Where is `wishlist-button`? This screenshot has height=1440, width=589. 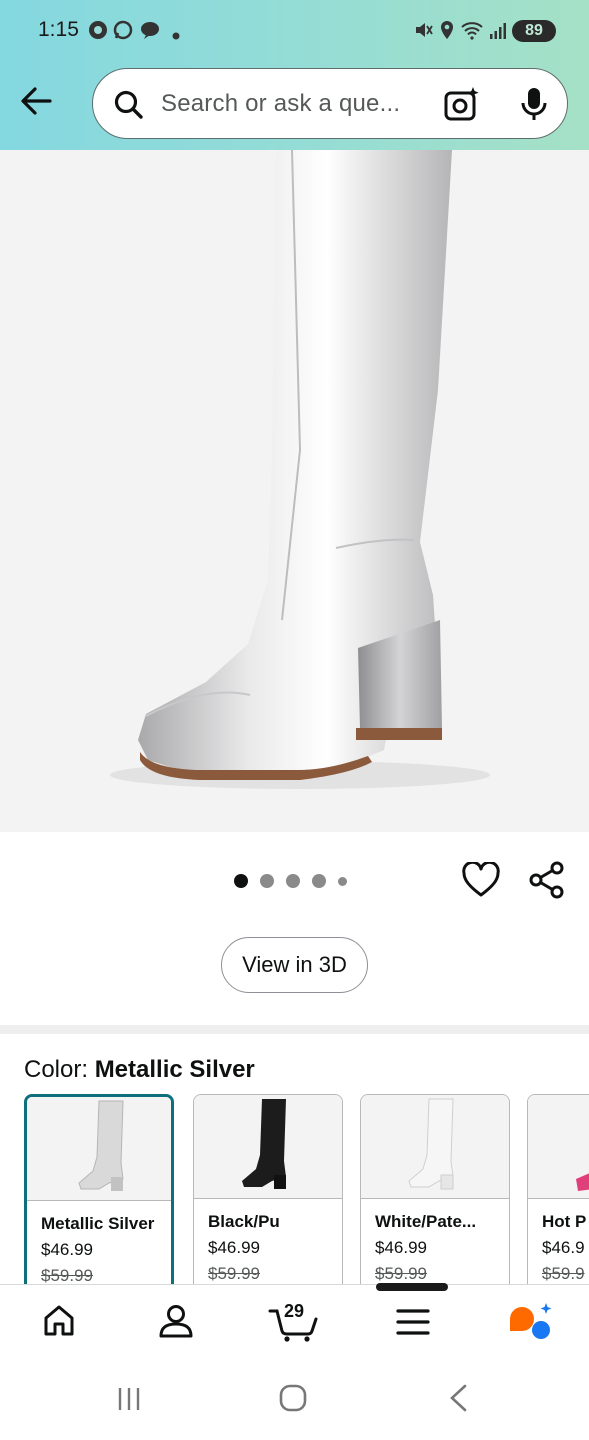
wishlist-button is located at coordinates (481, 881).